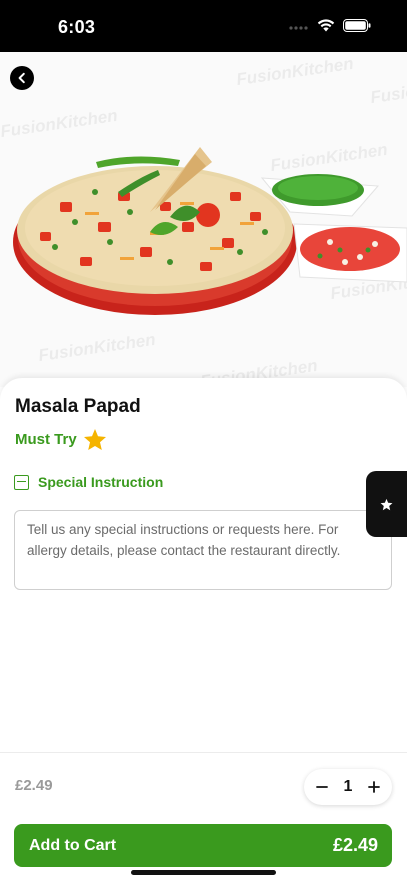 This screenshot has height=884, width=407. I want to click on special-instruction-input, so click(203, 550).